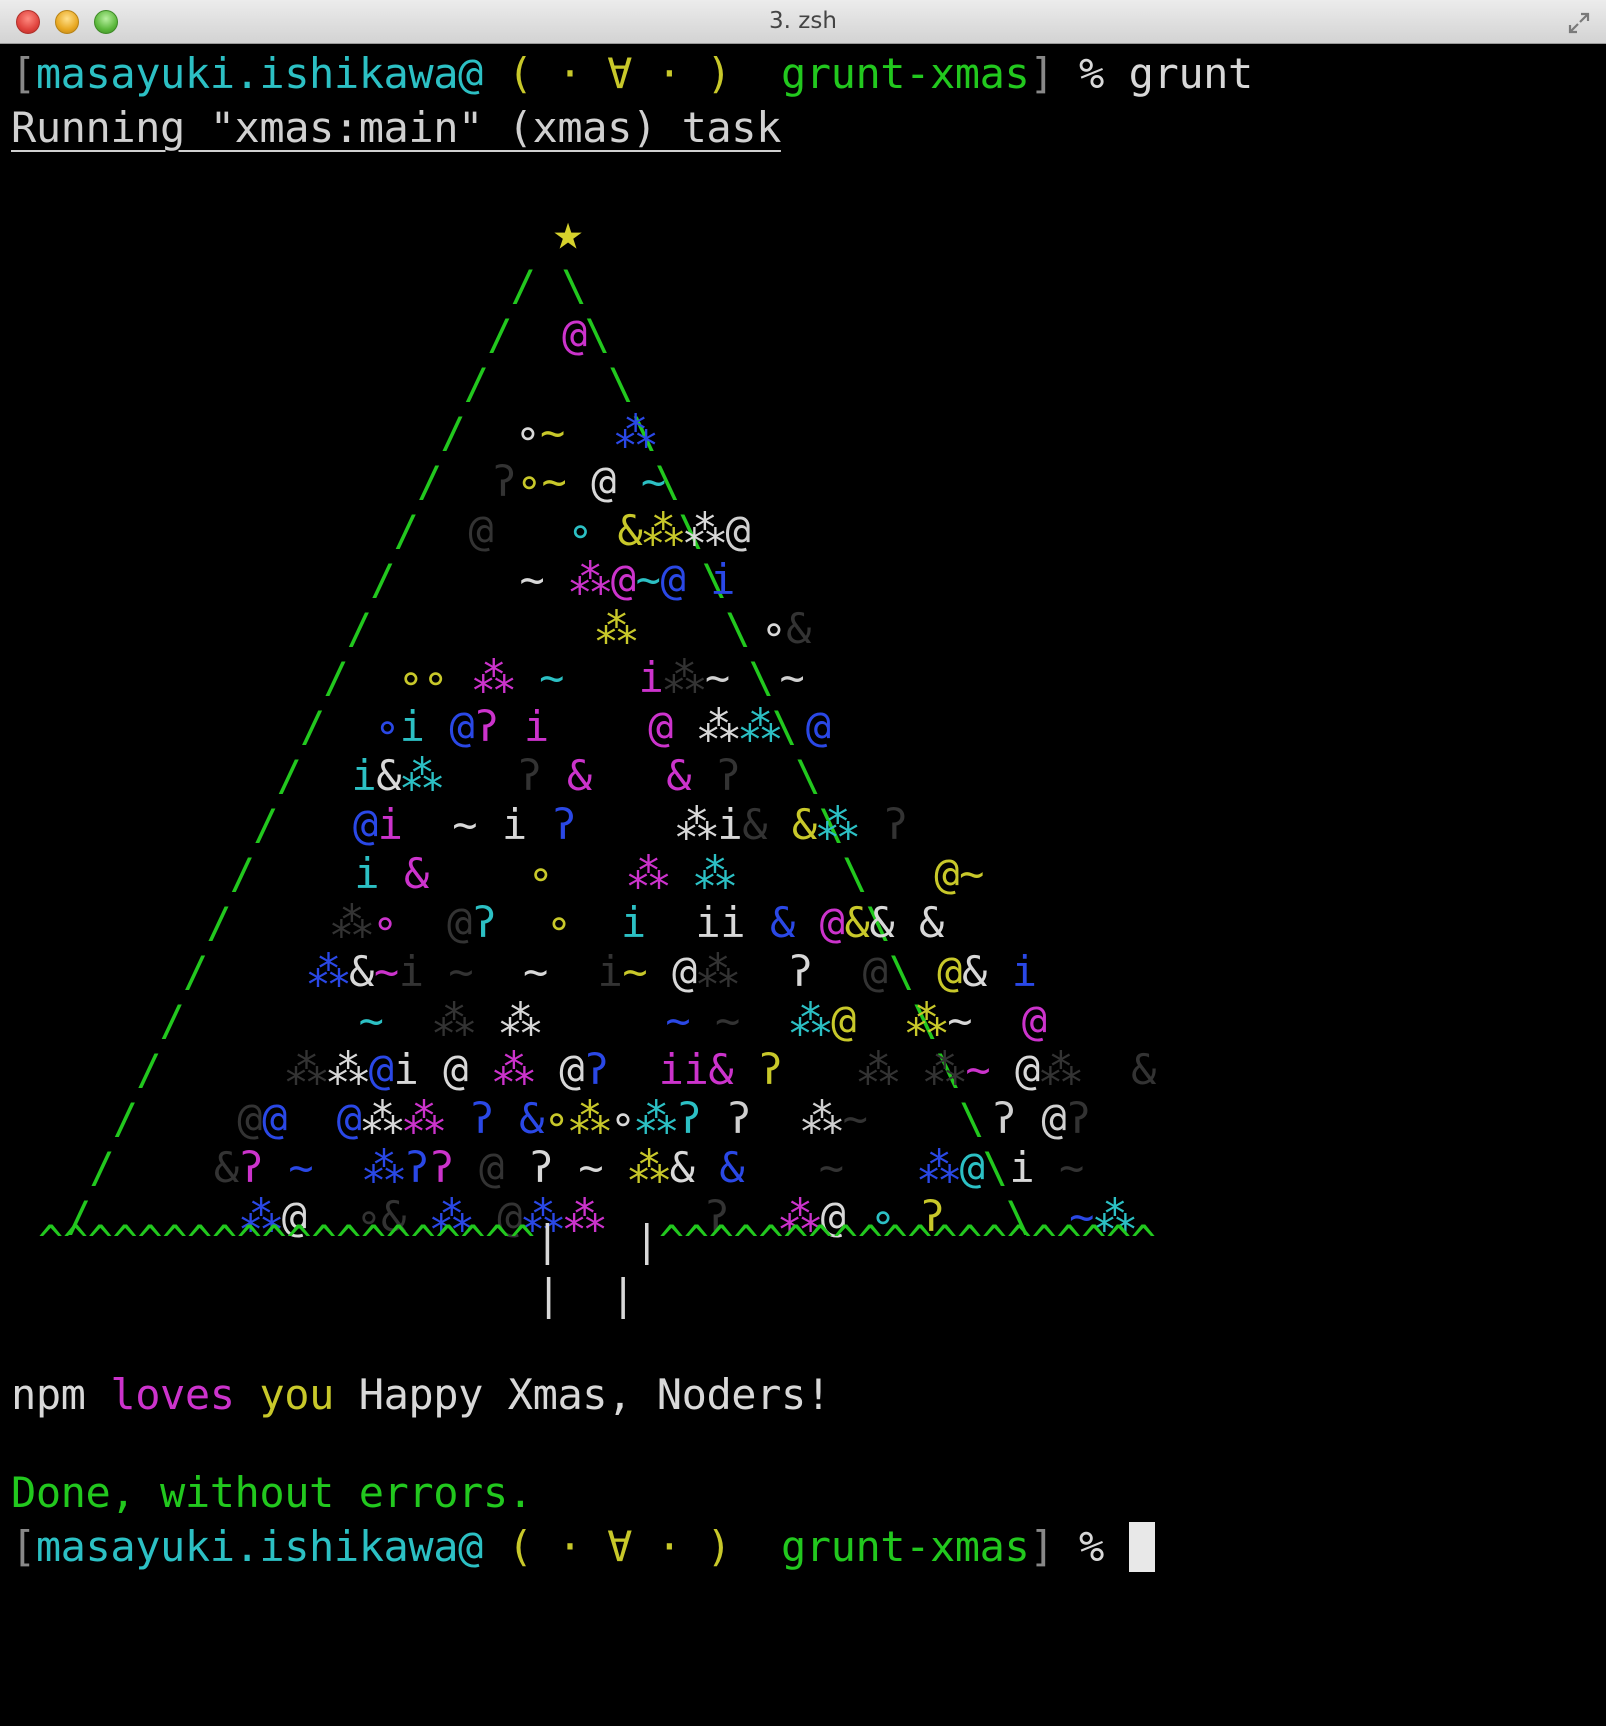 The height and width of the screenshot is (1726, 1606). I want to click on done-line: Done, without errors., so click(272, 1492).